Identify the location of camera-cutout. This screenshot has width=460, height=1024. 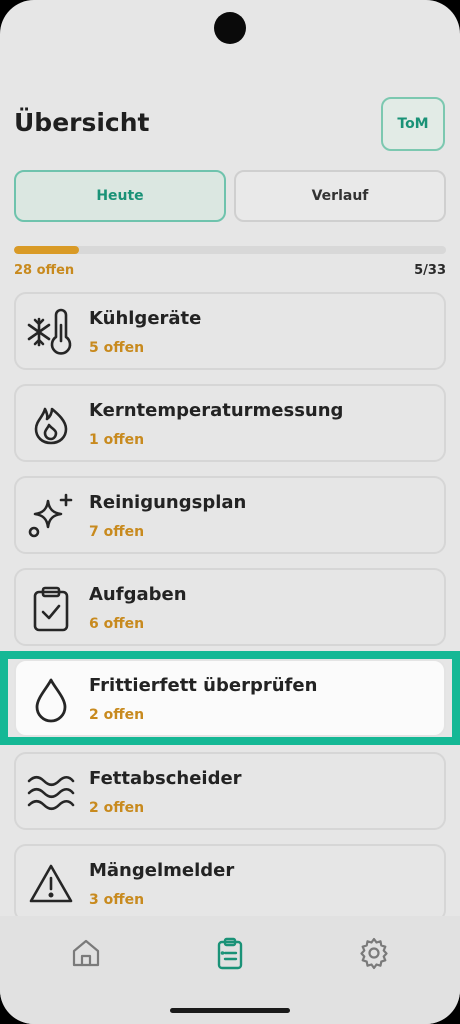
(230, 28).